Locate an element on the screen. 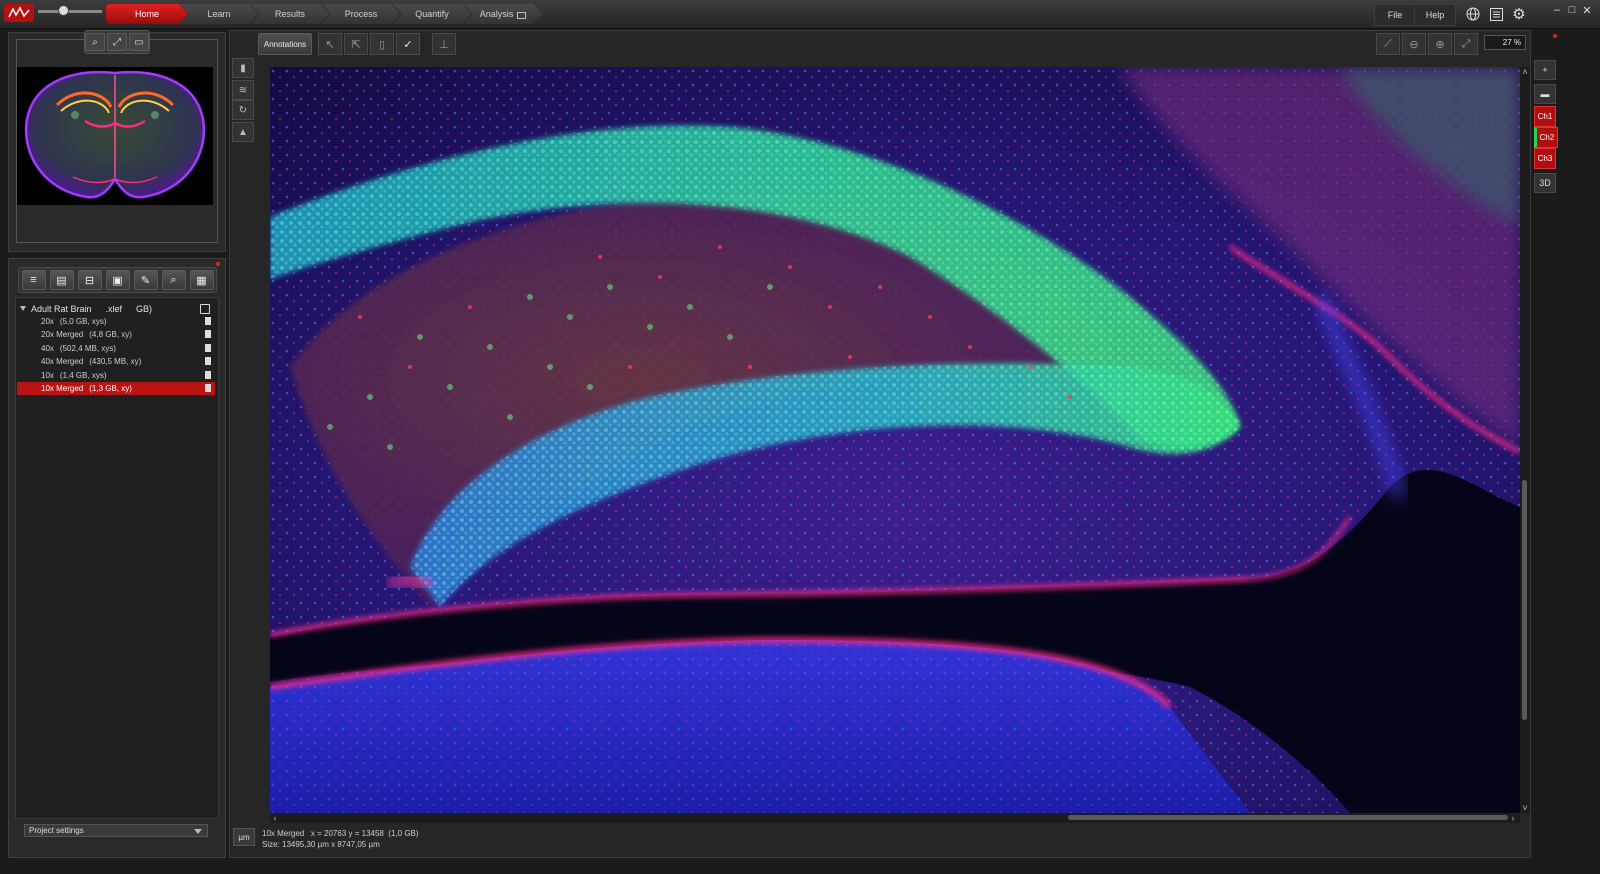  project-size: GB) is located at coordinates (144, 308).